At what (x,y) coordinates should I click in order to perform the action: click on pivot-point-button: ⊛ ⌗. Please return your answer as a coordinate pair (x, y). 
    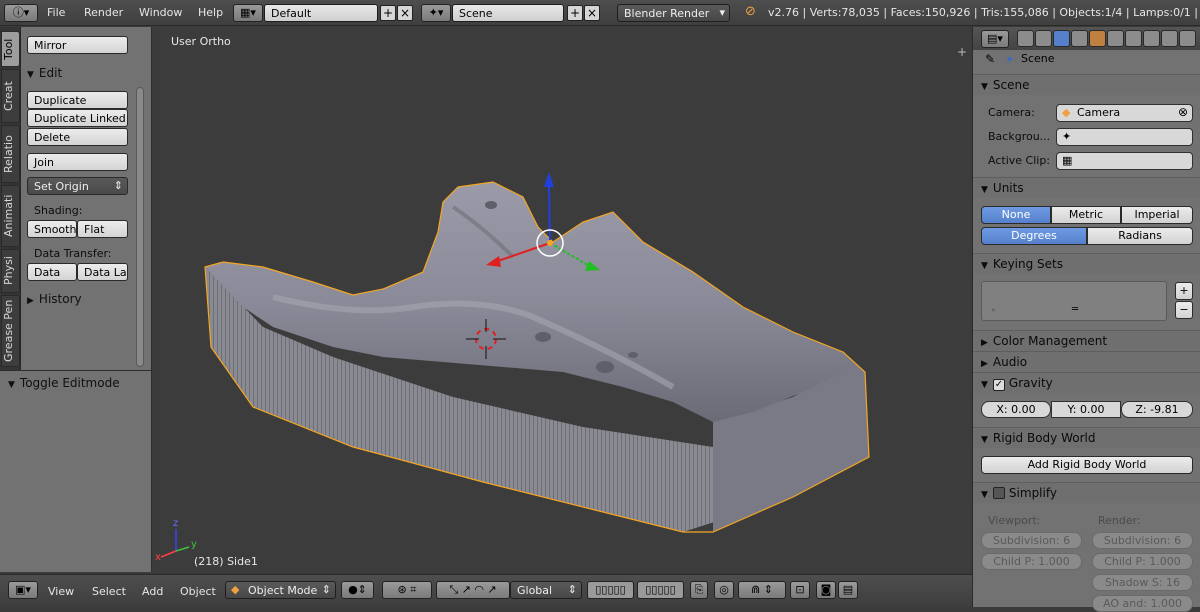
    Looking at the image, I should click on (407, 590).